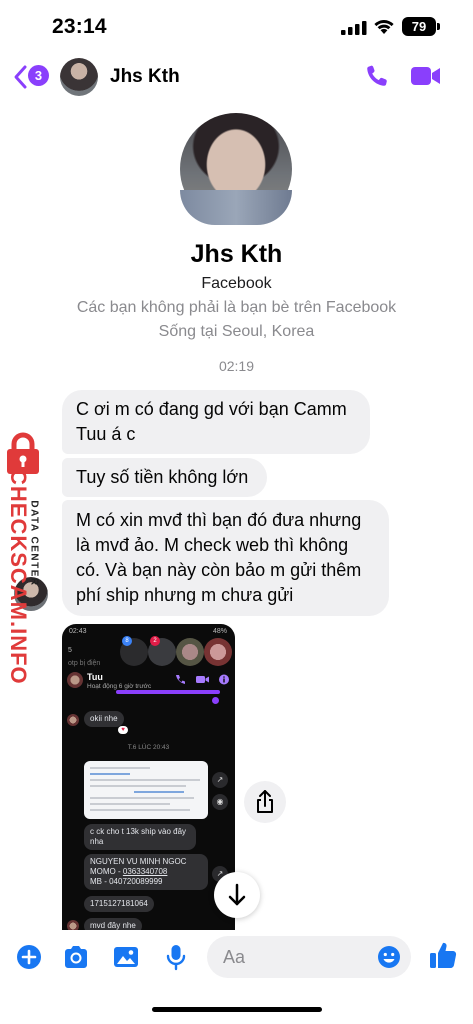 Image resolution: width=473 pixels, height=1024 pixels. I want to click on scroll-to-bottom-button, so click(237, 895).